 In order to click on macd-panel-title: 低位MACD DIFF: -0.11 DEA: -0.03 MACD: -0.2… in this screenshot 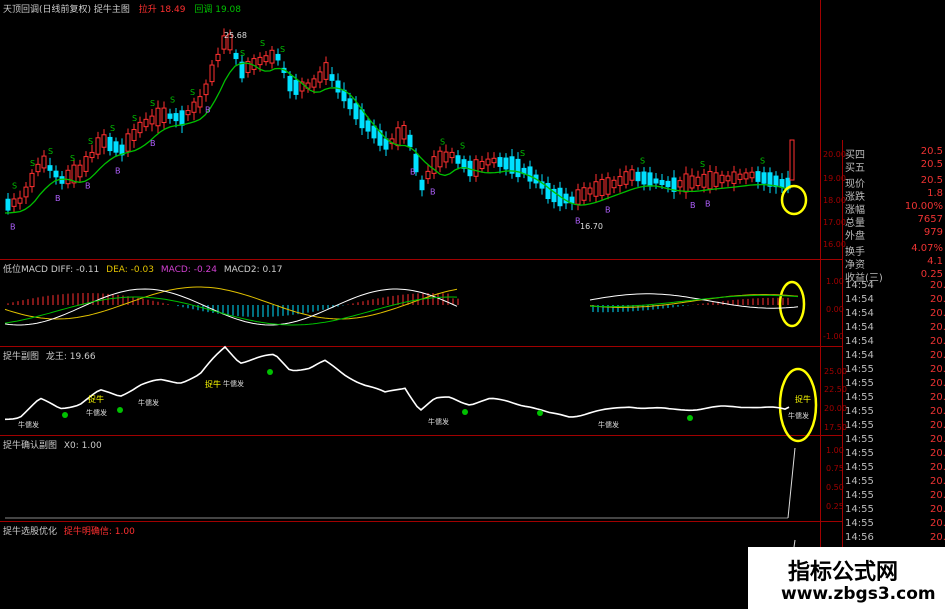, I will do `click(143, 268)`.